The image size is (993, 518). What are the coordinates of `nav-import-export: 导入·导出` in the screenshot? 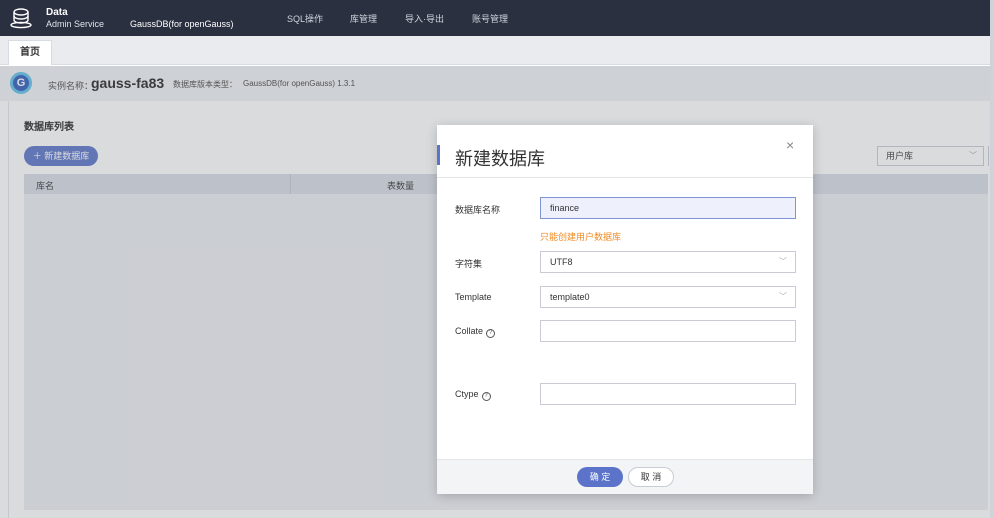 It's located at (424, 18).